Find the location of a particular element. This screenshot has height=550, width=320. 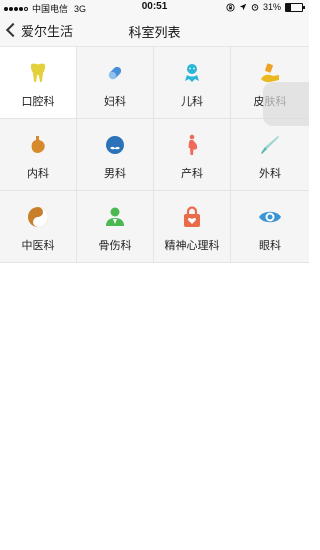

department-label: 儿科 is located at coordinates (192, 102).